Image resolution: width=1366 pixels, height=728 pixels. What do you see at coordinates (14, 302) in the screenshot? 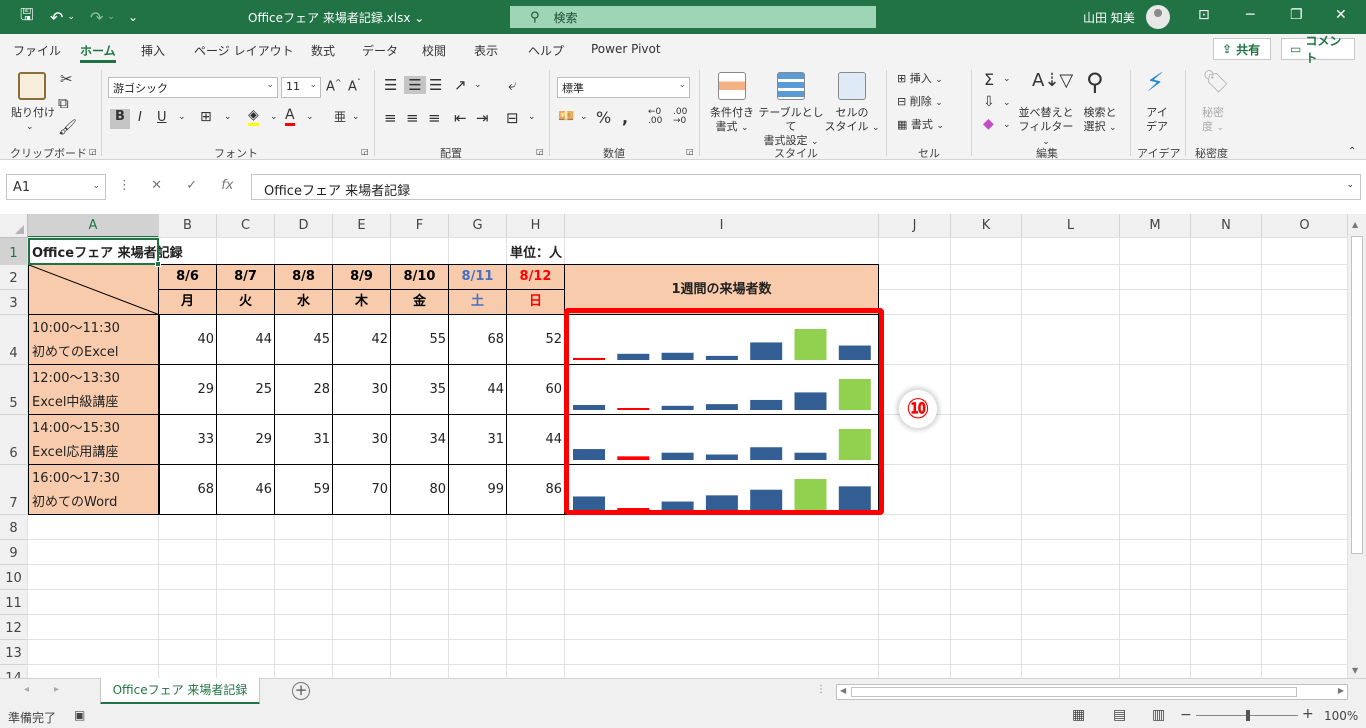
I see `row-header-3: 3` at bounding box center [14, 302].